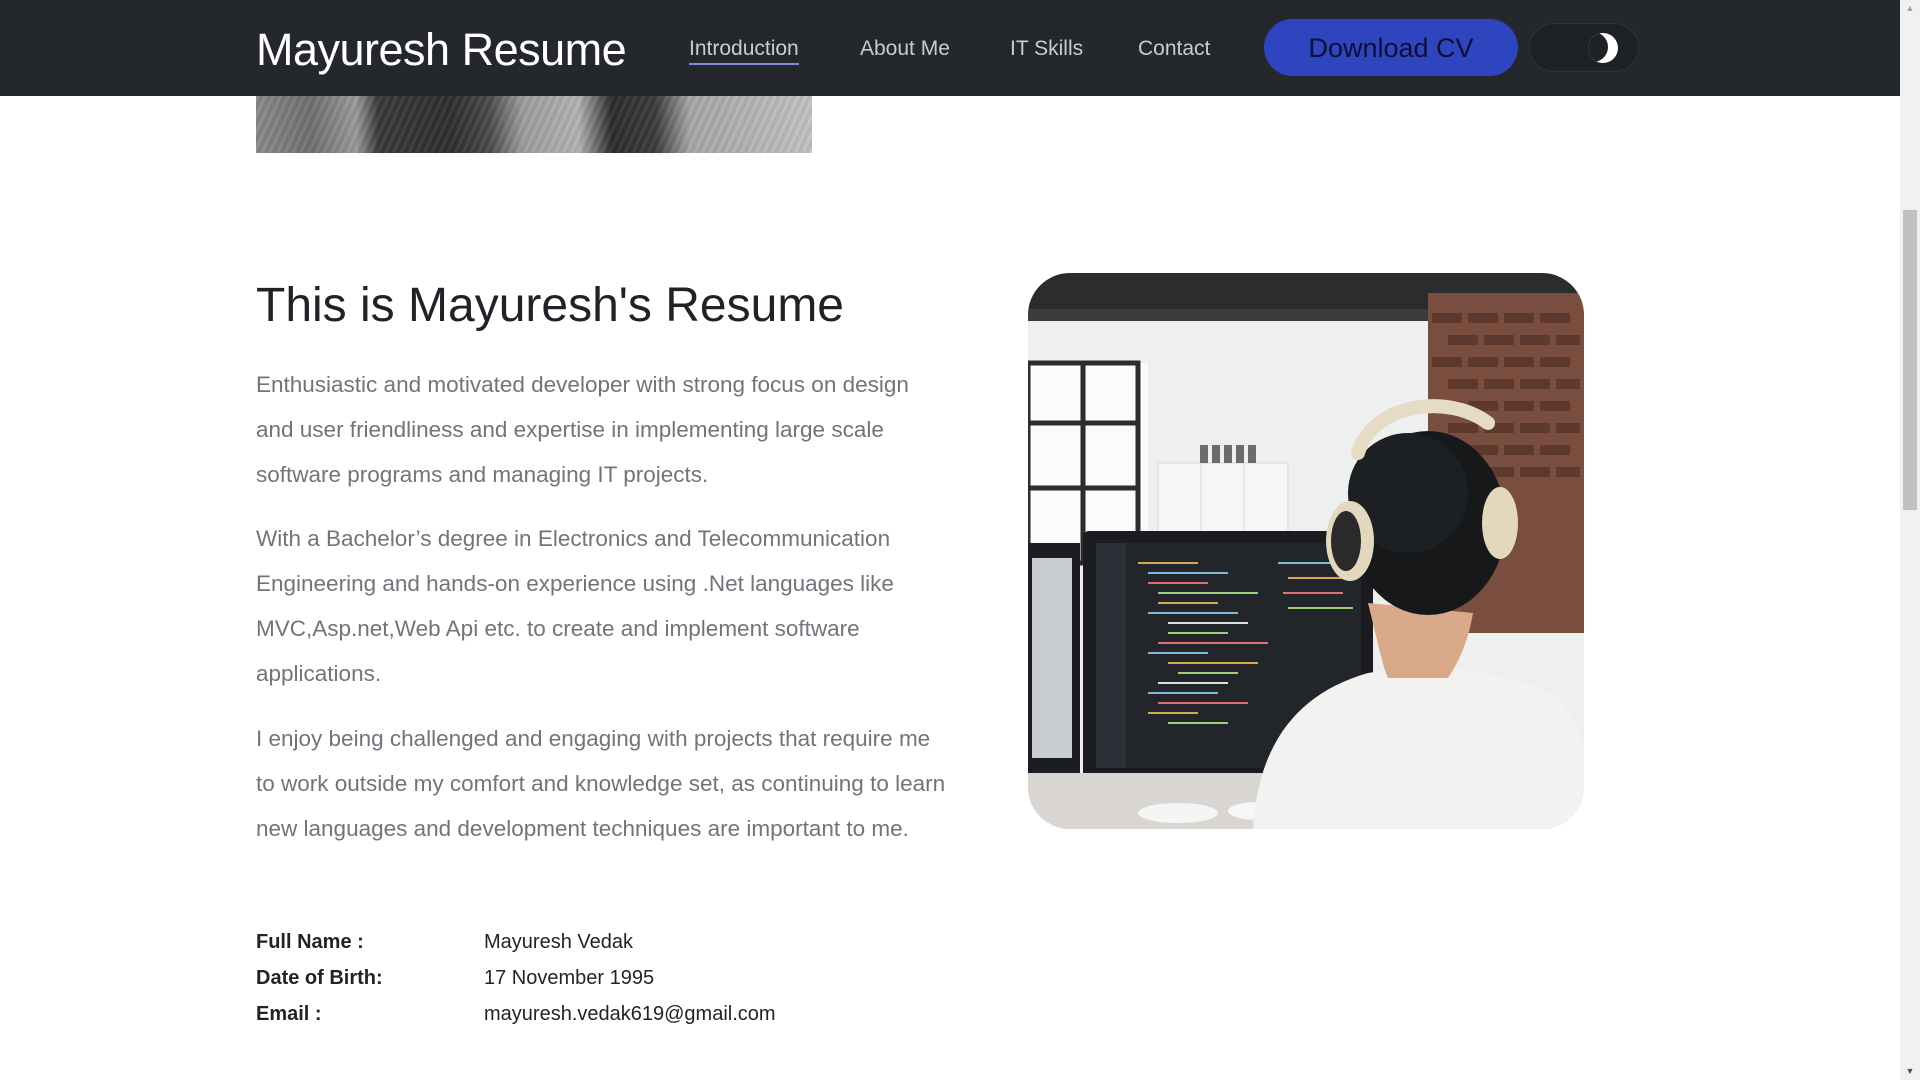 The image size is (1920, 1080). Describe the element at coordinates (1046, 49) in the screenshot. I see `nav-link-it-skills: IT Skills` at that location.